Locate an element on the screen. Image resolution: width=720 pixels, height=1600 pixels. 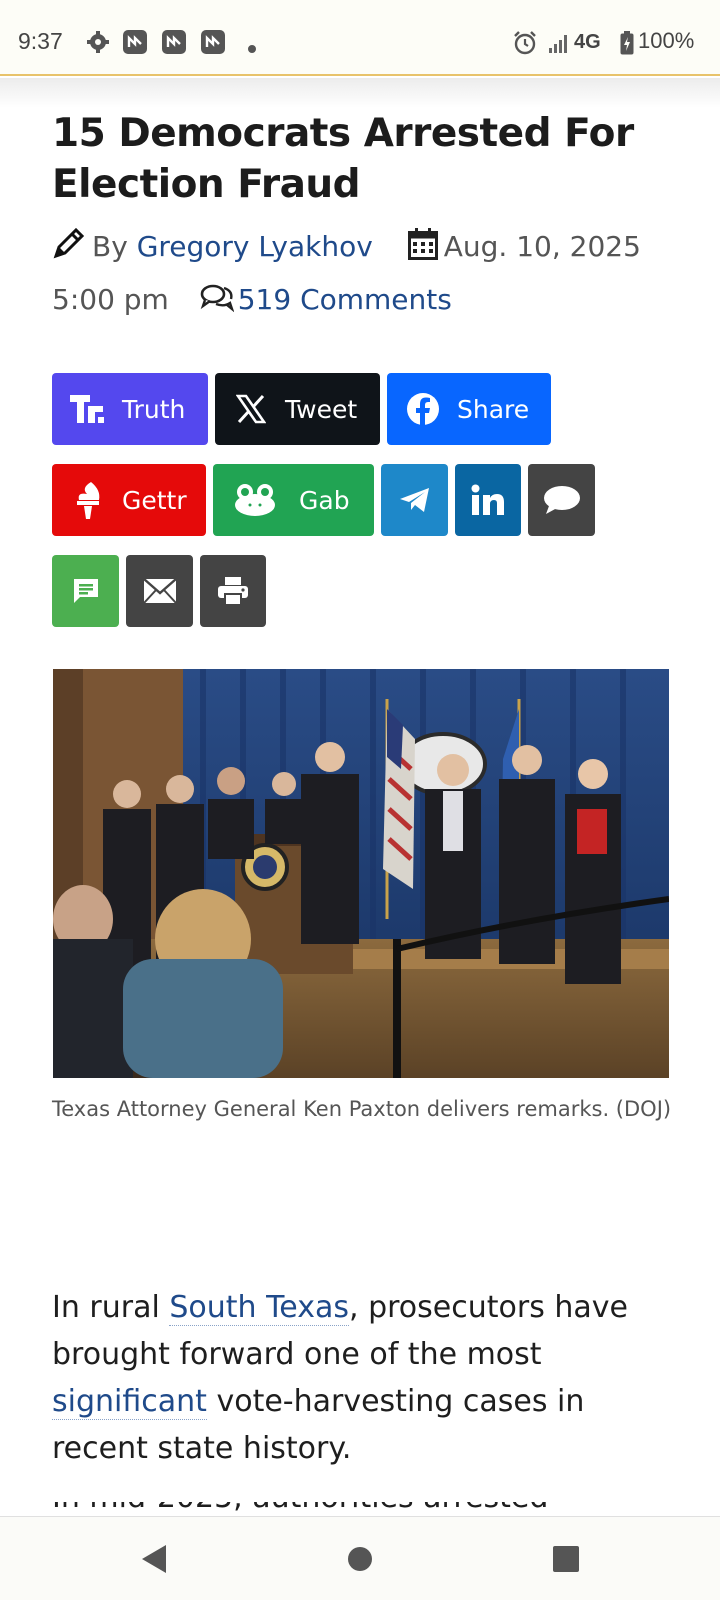
envelope-icon is located at coordinates (160, 591).